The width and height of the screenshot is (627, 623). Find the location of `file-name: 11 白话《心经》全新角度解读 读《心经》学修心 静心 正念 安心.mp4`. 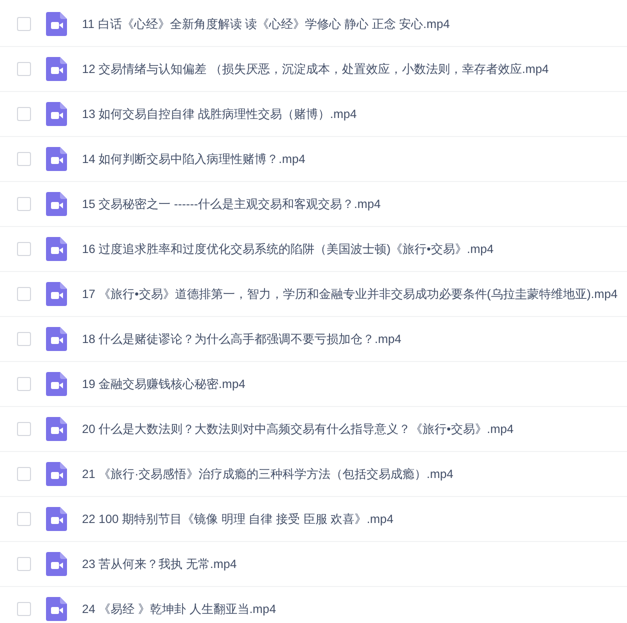

file-name: 11 白话《心经》全新角度解读 读《心经》学修心 静心 正念 安心.mp4 is located at coordinates (266, 24).